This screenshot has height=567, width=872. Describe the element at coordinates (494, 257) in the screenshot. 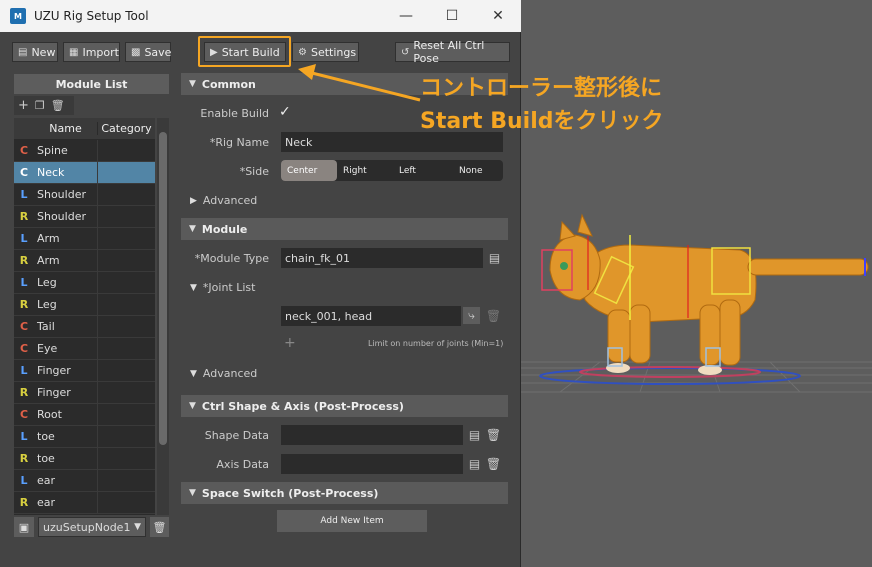

I see `module-type-browse-icon: ▤` at that location.